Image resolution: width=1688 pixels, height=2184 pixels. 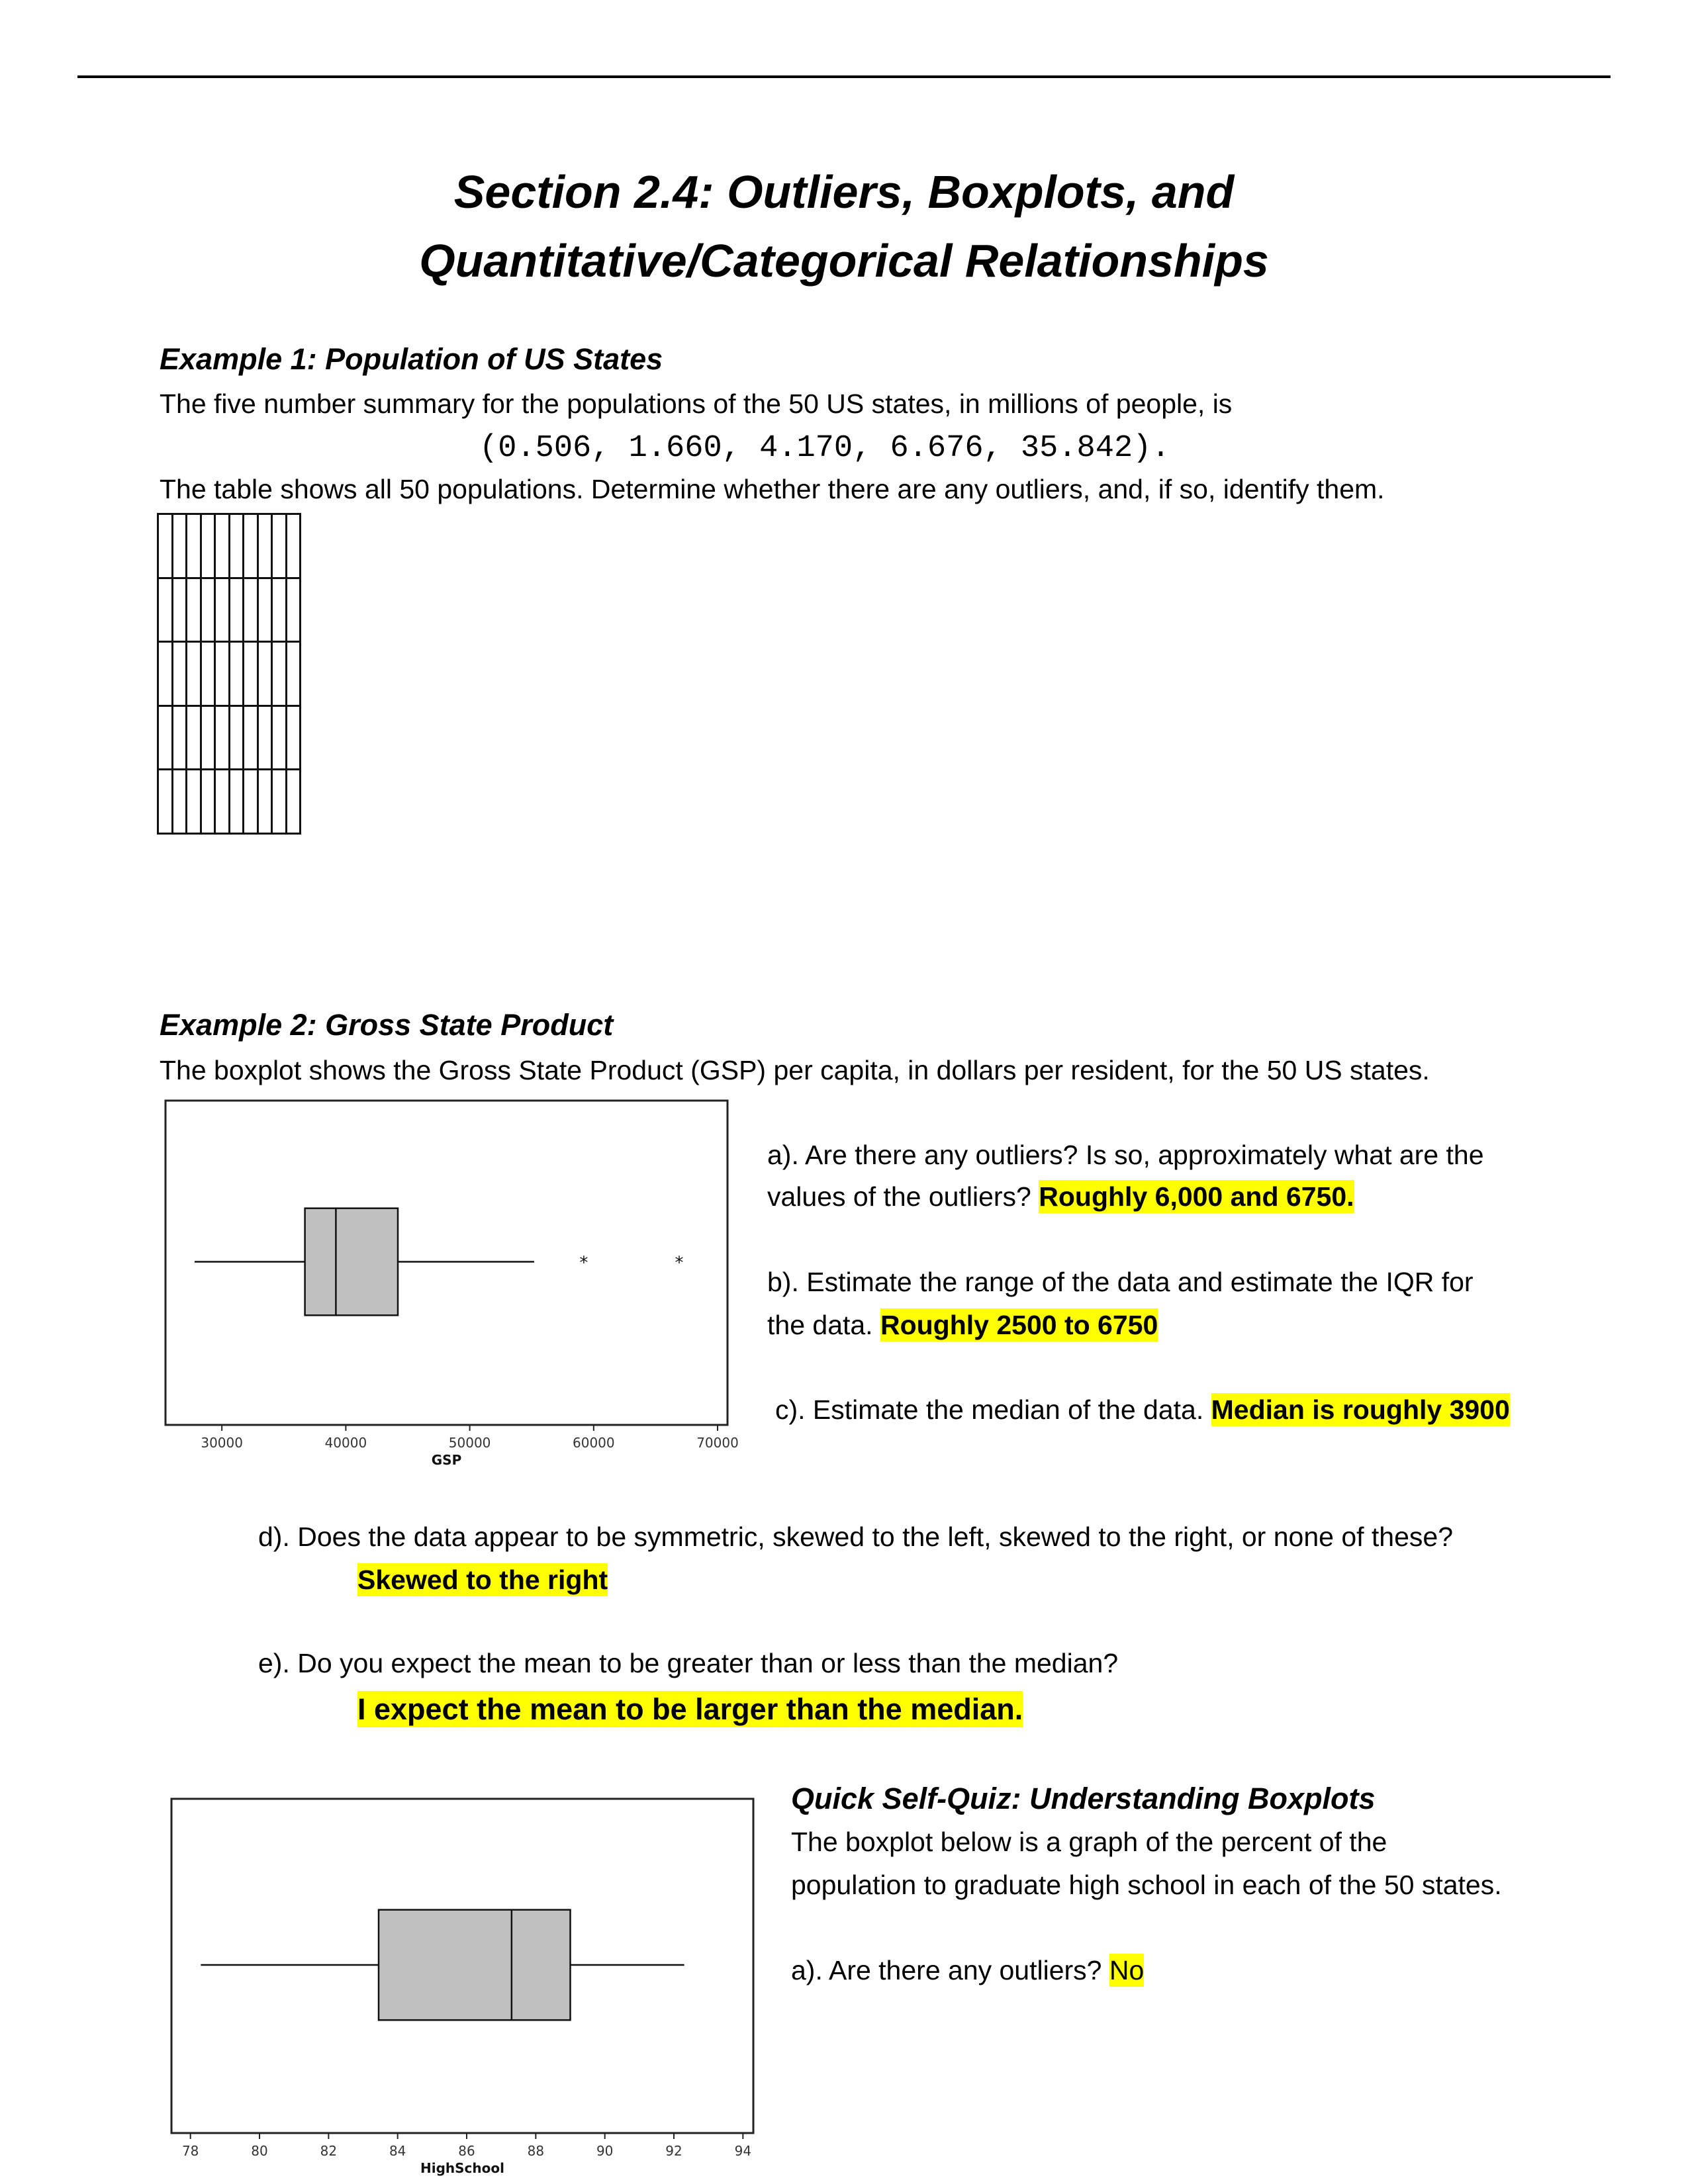 I want to click on population-table, so click(x=229, y=674).